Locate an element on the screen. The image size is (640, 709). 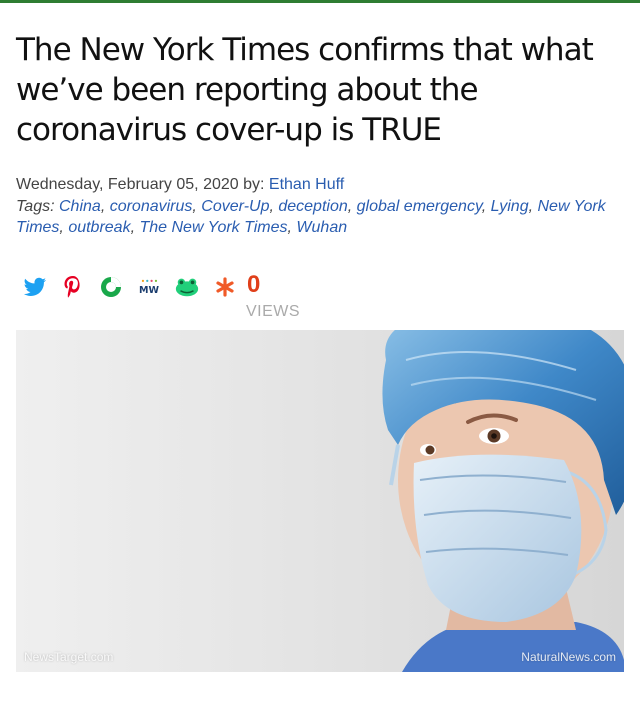
tags-label: Tags: is located at coordinates (35, 206).